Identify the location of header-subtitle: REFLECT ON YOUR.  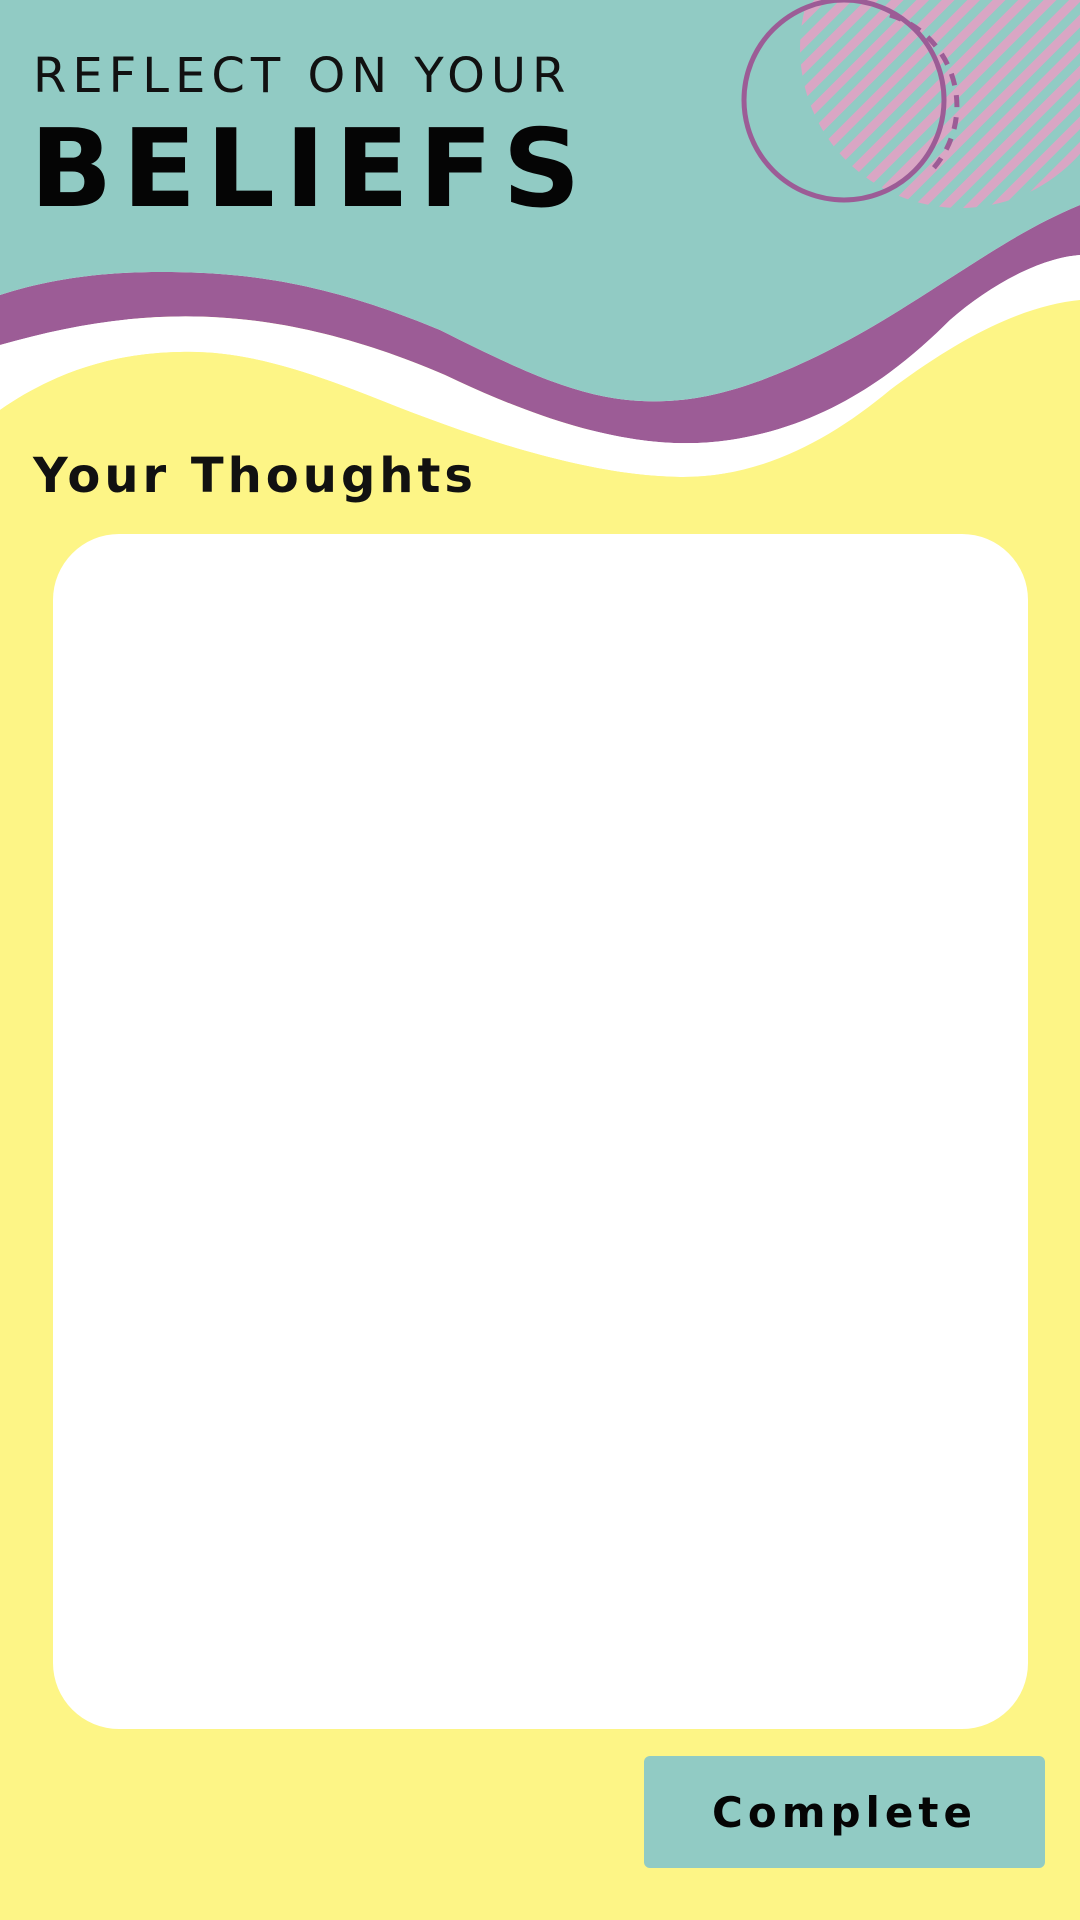
(302, 76).